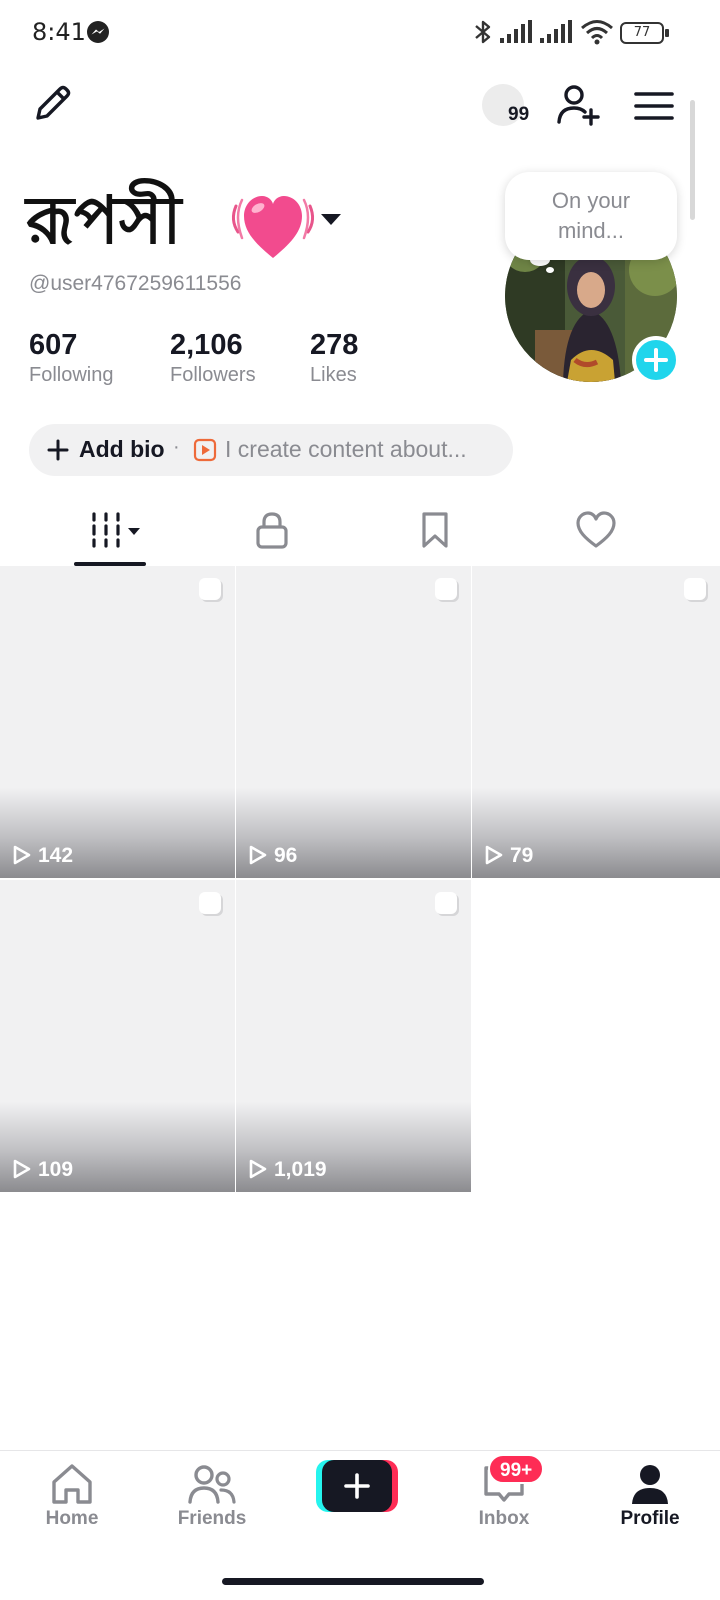 The width and height of the screenshot is (720, 1600). I want to click on battery-icon: 77, so click(645, 33).